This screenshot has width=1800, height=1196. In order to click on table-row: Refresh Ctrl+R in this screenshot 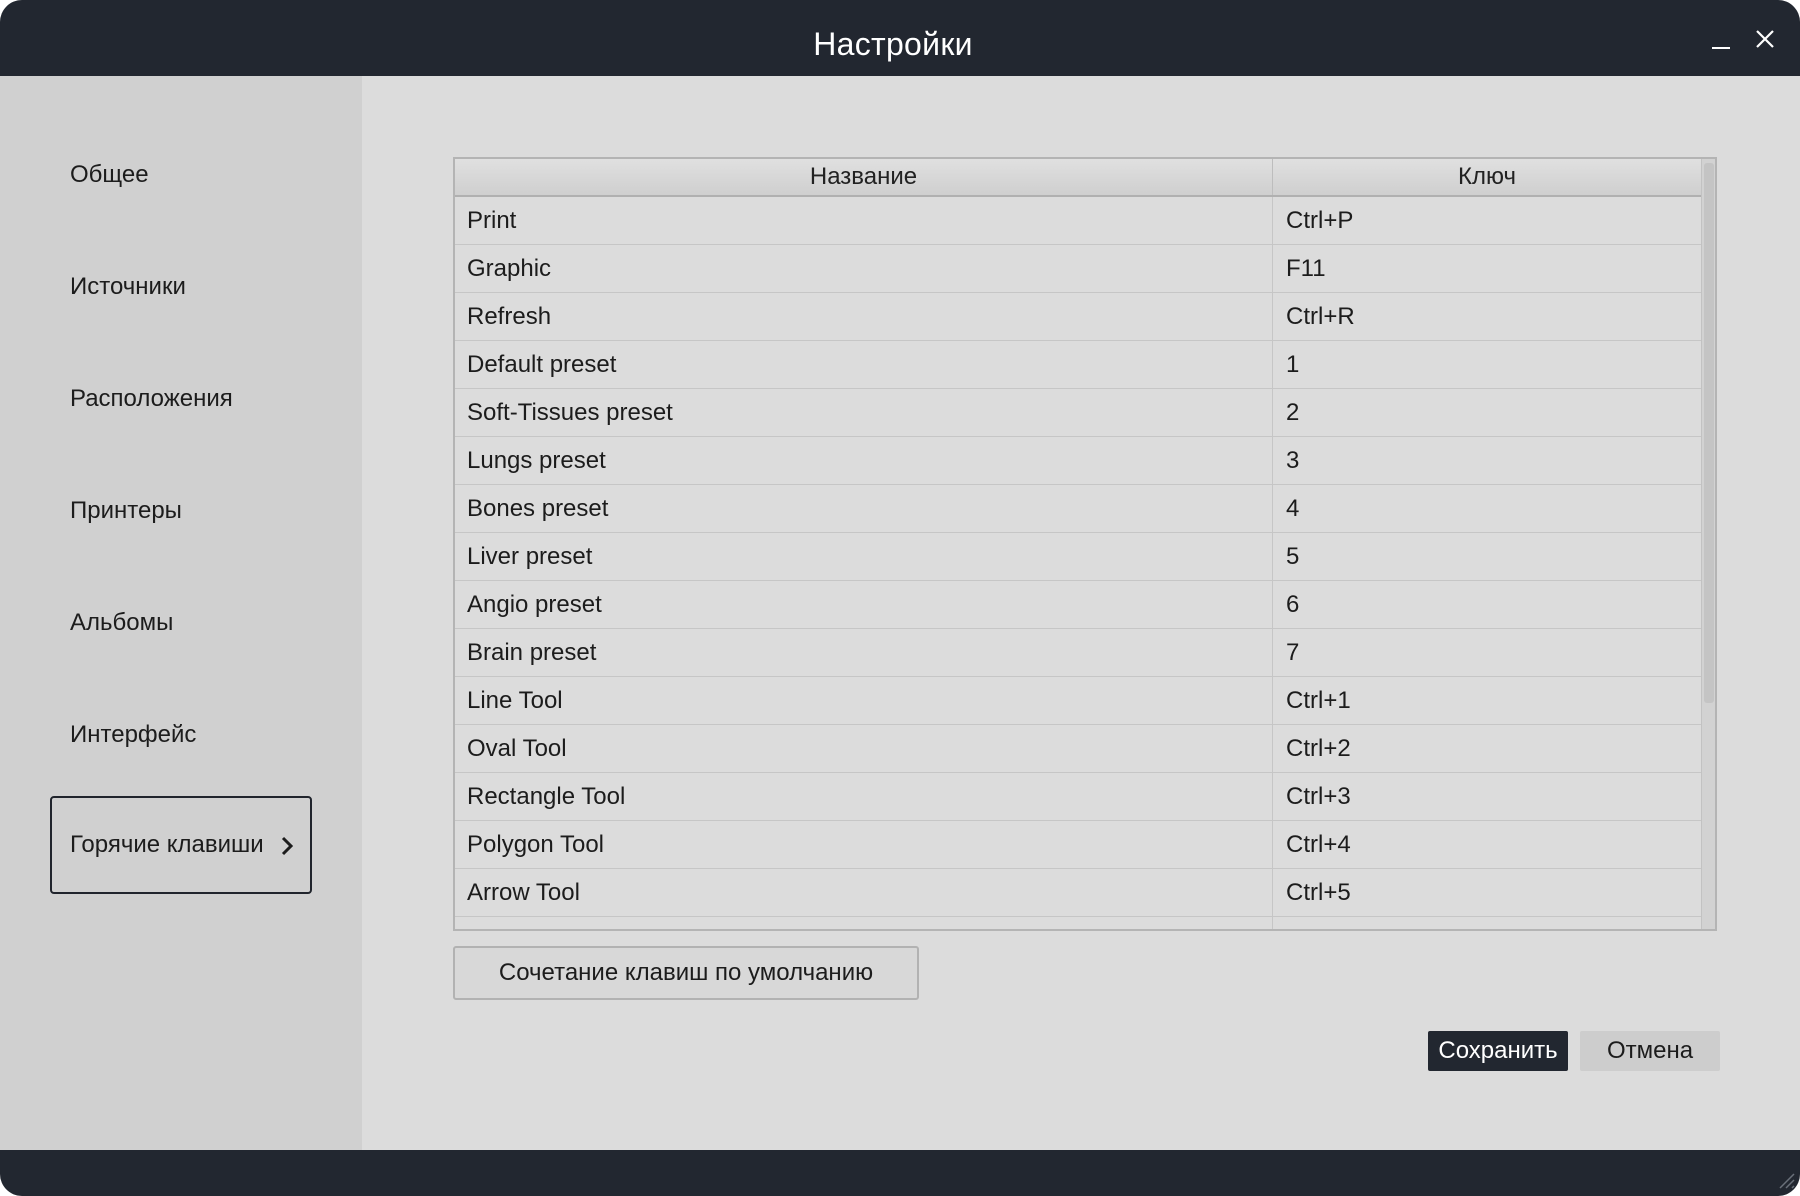, I will do `click(1078, 317)`.